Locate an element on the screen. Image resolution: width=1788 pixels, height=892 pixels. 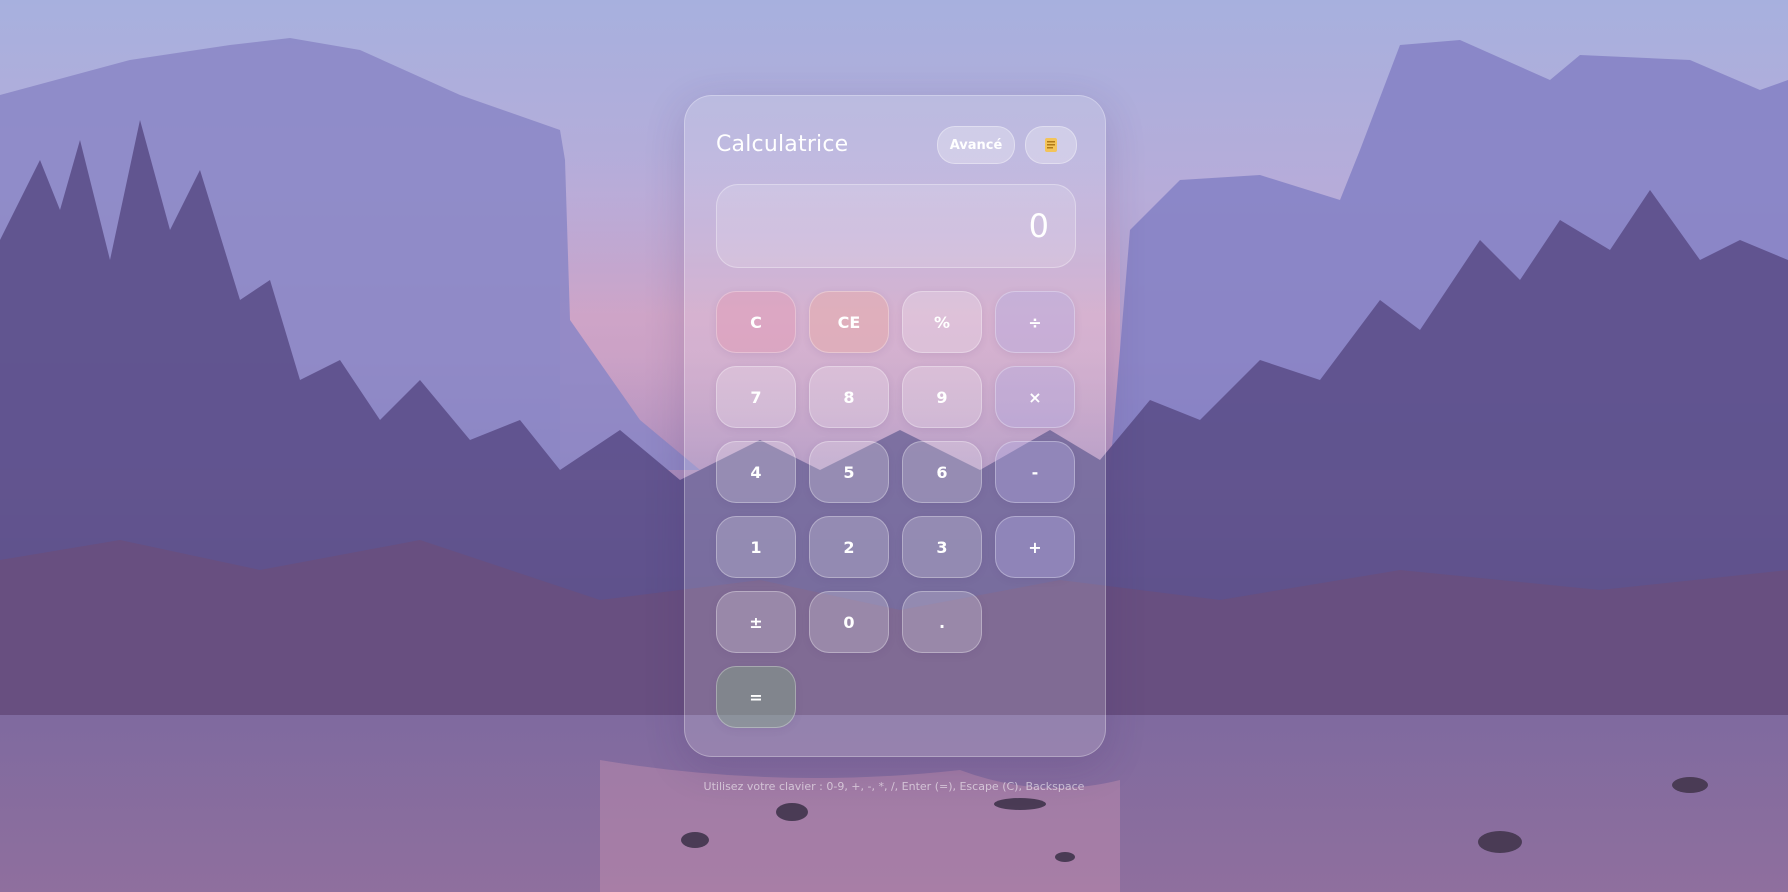
divide-button: ÷ is located at coordinates (1035, 322).